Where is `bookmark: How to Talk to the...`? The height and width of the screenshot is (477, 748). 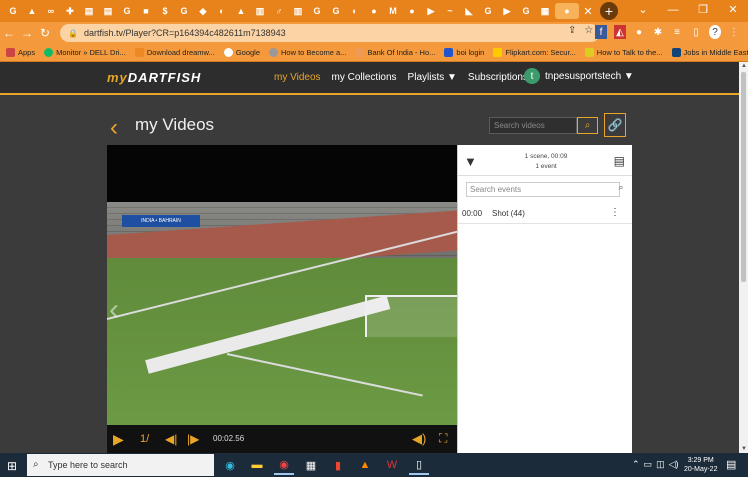 bookmark: How to Talk to the... is located at coordinates (623, 52).